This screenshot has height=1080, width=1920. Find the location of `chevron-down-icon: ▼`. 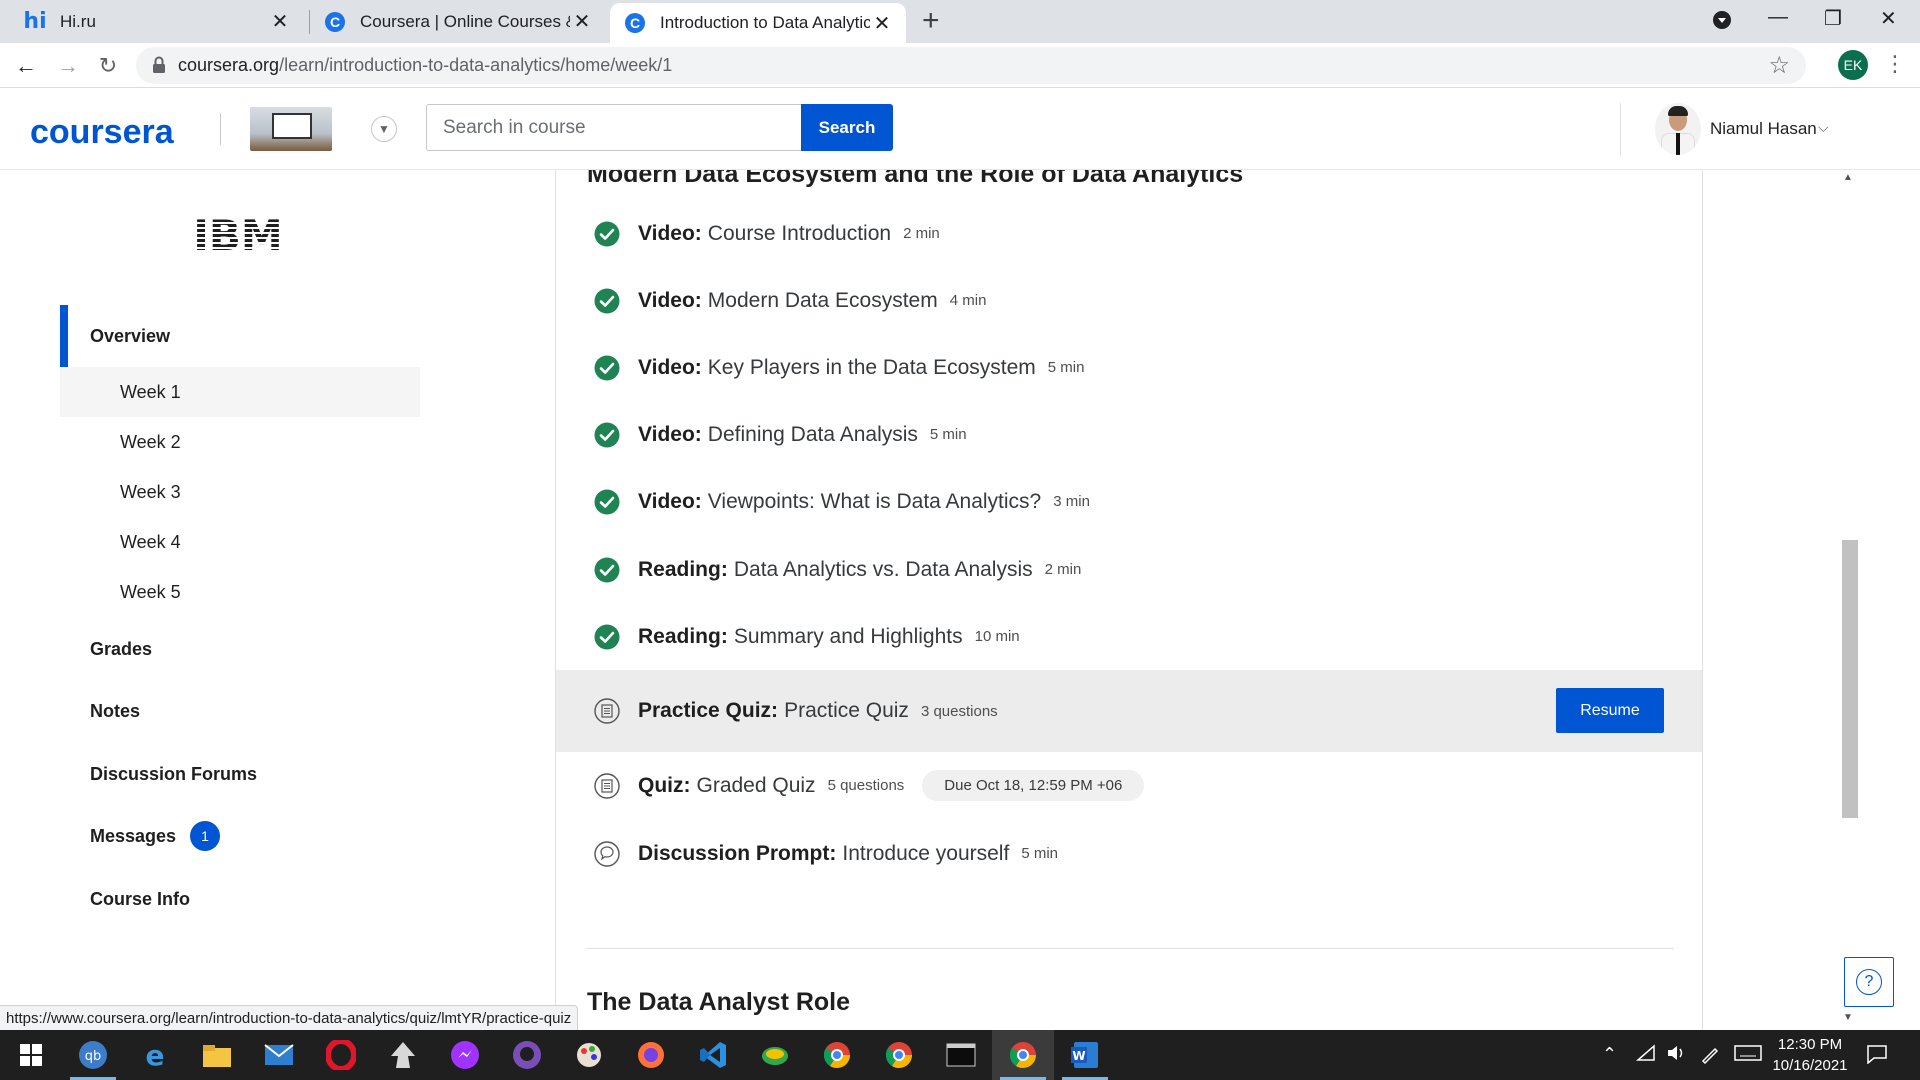

chevron-down-icon: ▼ is located at coordinates (384, 129).